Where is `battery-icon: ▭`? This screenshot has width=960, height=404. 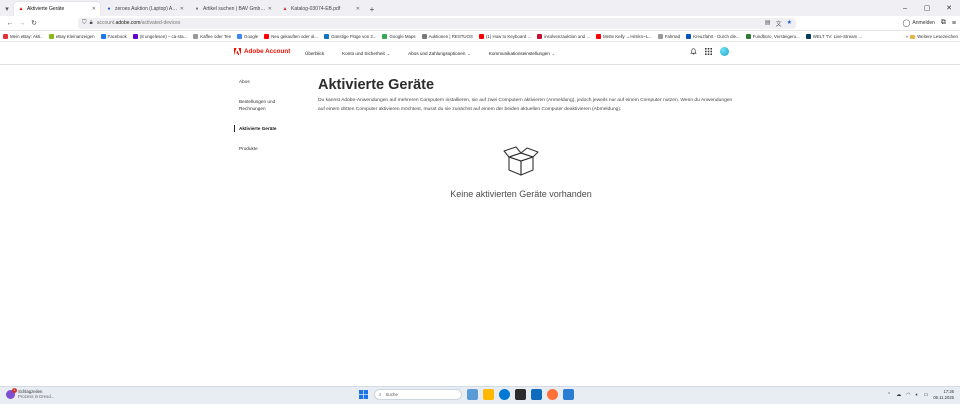
battery-icon: ▭ is located at coordinates (926, 395).